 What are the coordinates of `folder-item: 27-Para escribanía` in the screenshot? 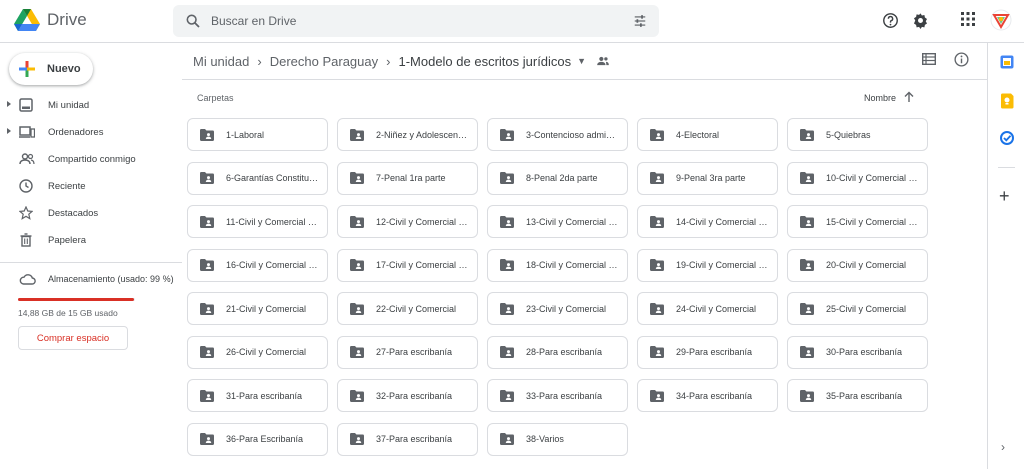 It's located at (407, 352).